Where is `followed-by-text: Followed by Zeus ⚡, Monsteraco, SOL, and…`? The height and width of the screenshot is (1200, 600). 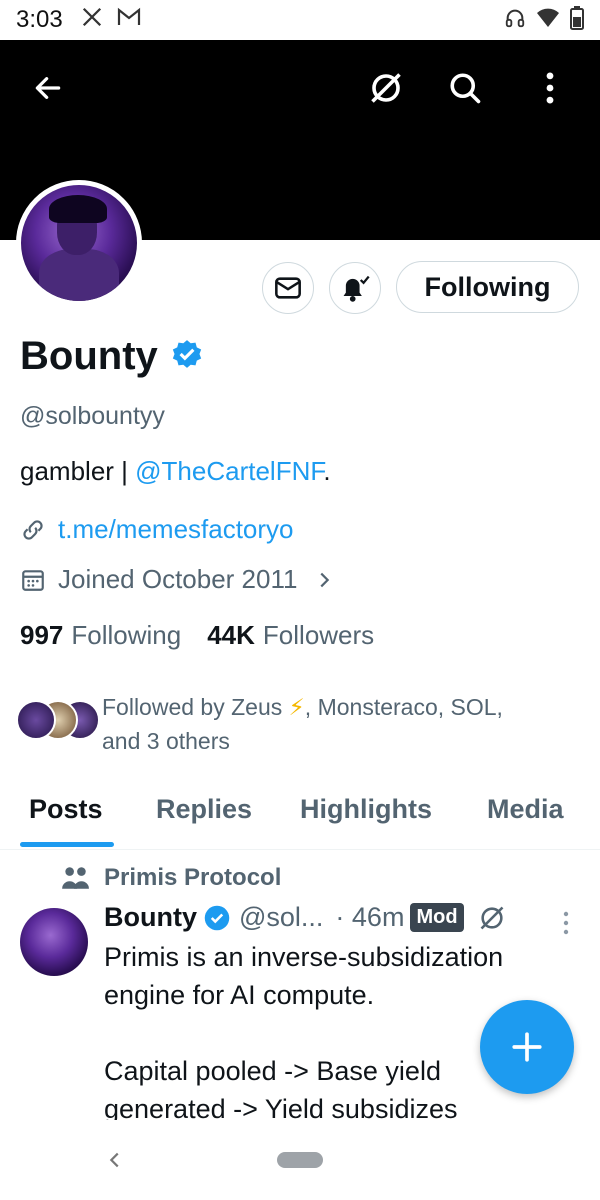 followed-by-text: Followed by Zeus ⚡, Monsteraco, SOL, and… is located at coordinates (337, 724).